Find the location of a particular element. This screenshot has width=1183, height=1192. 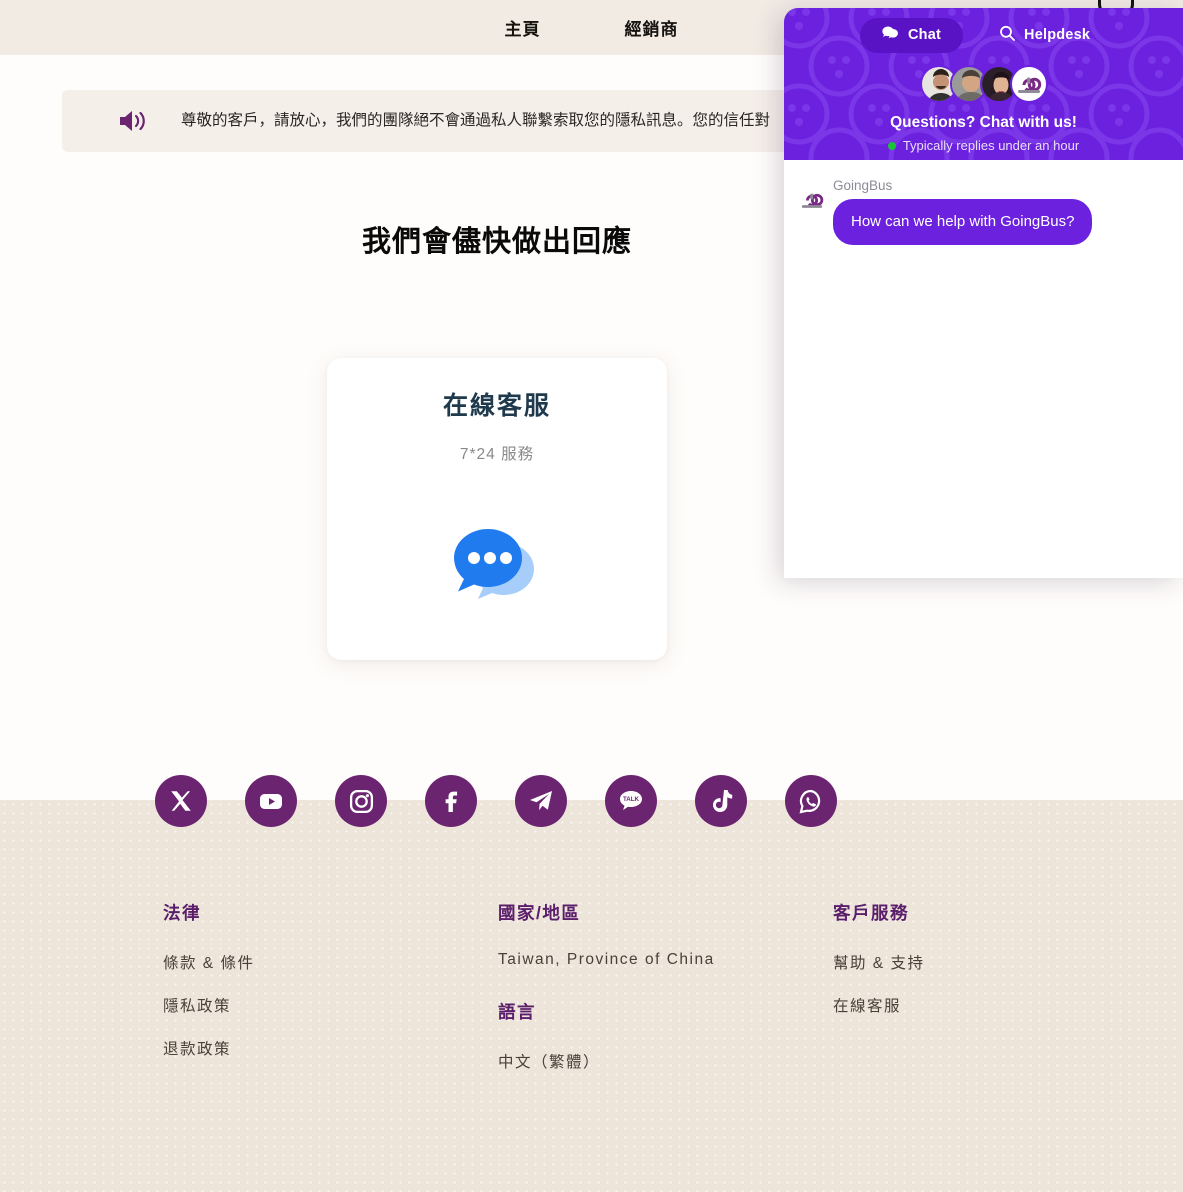

speaker-icon is located at coordinates (132, 121).